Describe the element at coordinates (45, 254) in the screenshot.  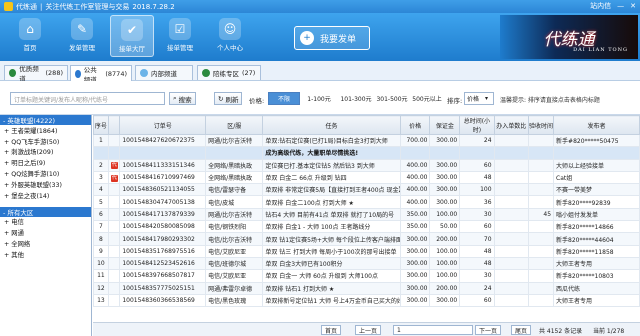
I see `sidebar-item: + 其他` at that location.